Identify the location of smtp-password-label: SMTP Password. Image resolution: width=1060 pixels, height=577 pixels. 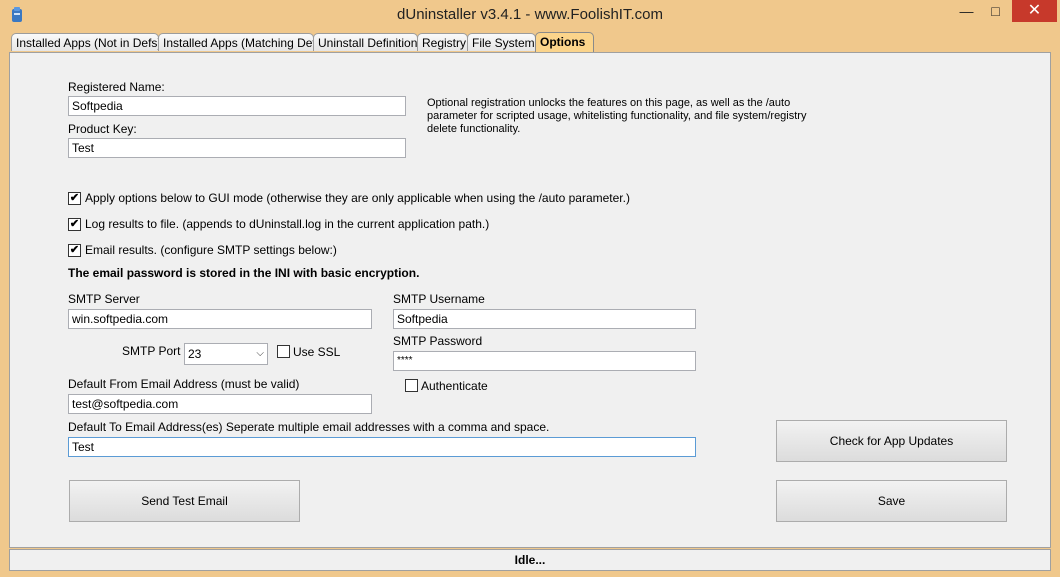
(438, 341).